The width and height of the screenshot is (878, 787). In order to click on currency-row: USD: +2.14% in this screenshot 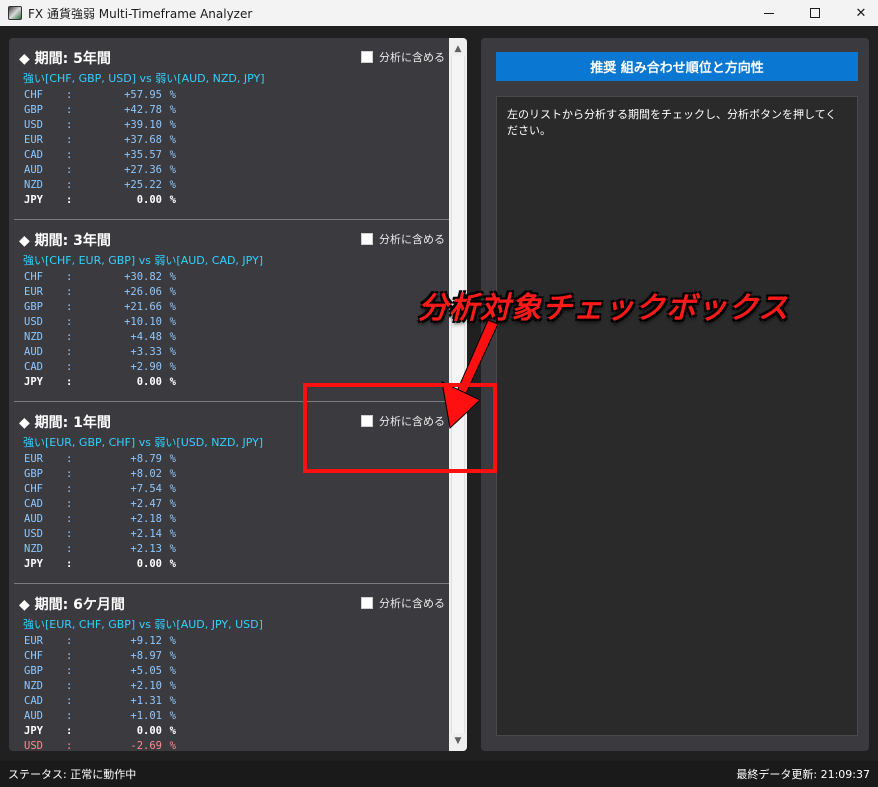, I will do `click(100, 534)`.